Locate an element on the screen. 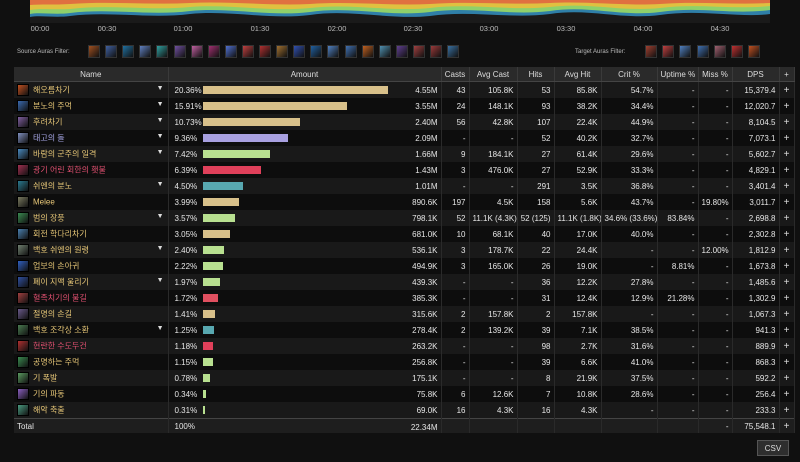 Image resolution: width=800 pixels, height=462 pixels. ability-name: 쉬엔의 분노 is located at coordinates (52, 186).